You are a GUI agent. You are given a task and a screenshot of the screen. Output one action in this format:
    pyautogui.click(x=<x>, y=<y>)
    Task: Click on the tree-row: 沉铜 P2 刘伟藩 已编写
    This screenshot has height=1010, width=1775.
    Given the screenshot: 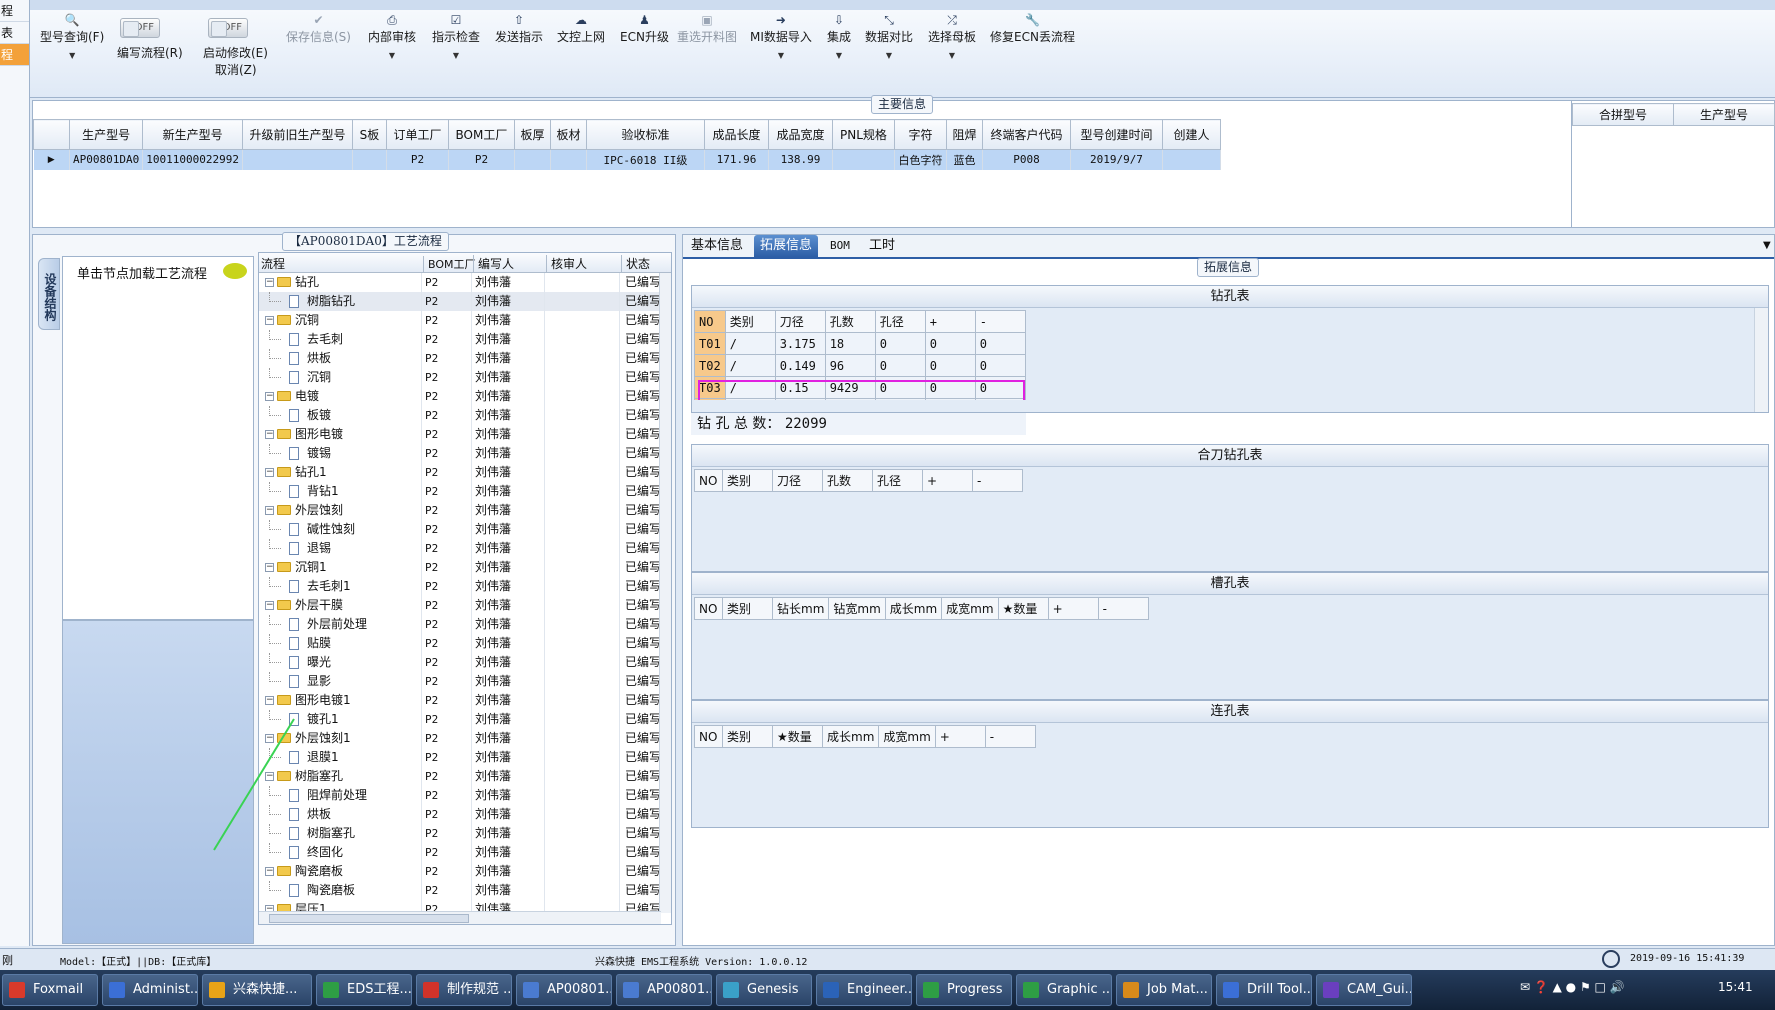 What is the action you would take?
    pyautogui.click(x=465, y=377)
    